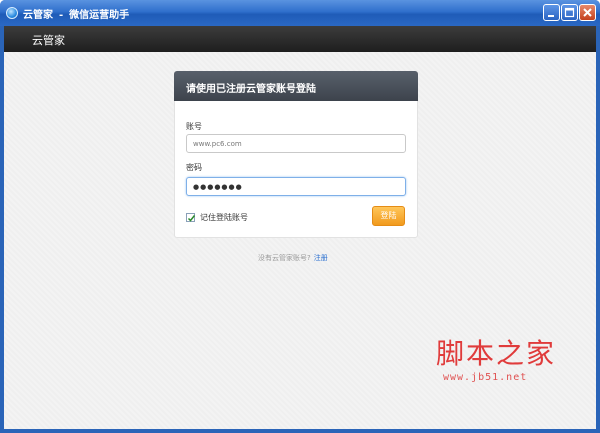 The height and width of the screenshot is (433, 600). What do you see at coordinates (321, 258) in the screenshot?
I see `register-link: 注册` at bounding box center [321, 258].